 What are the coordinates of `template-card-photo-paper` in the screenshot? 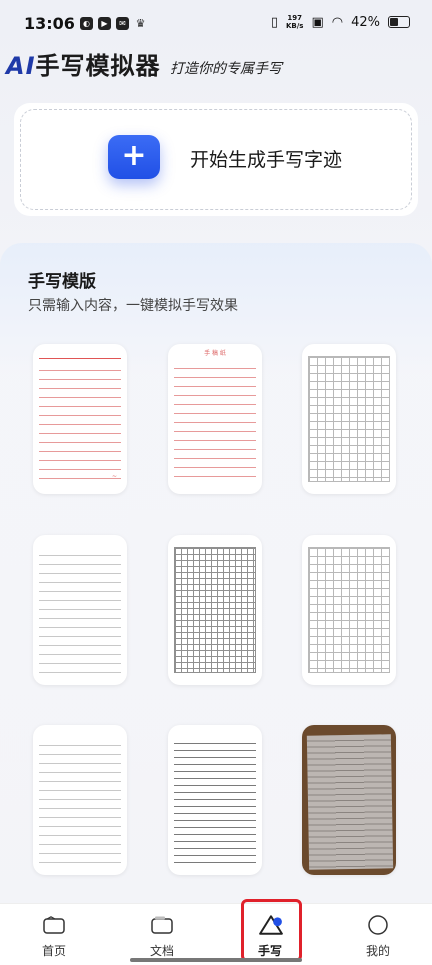 It's located at (349, 800).